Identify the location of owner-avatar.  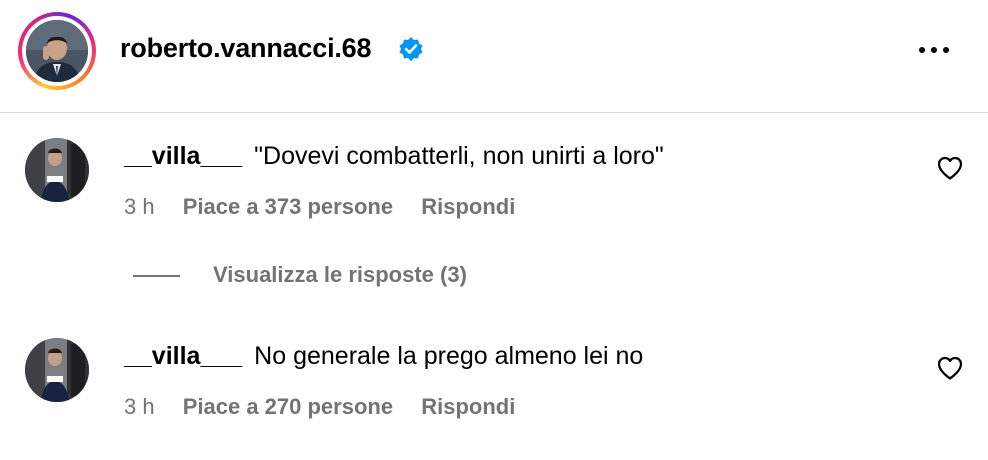
(57, 51).